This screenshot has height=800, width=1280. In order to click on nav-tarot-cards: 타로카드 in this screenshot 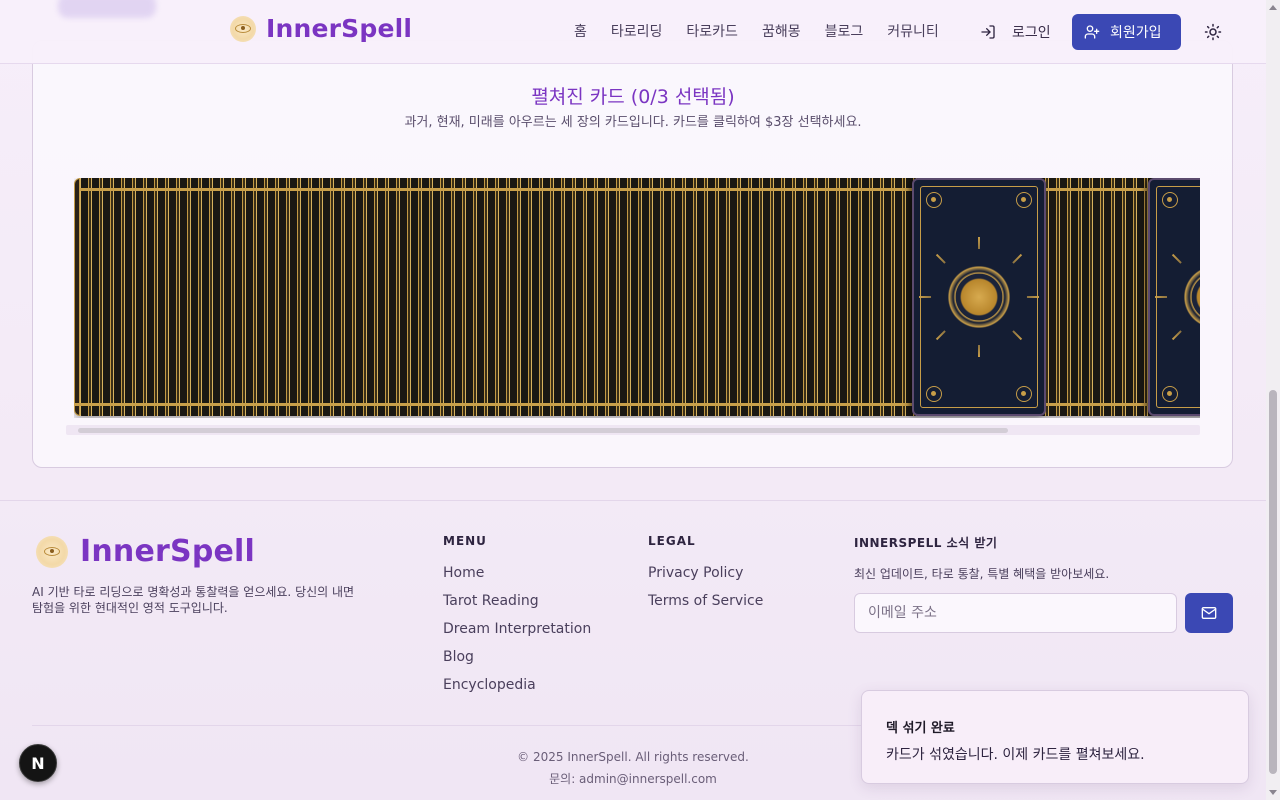, I will do `click(712, 32)`.